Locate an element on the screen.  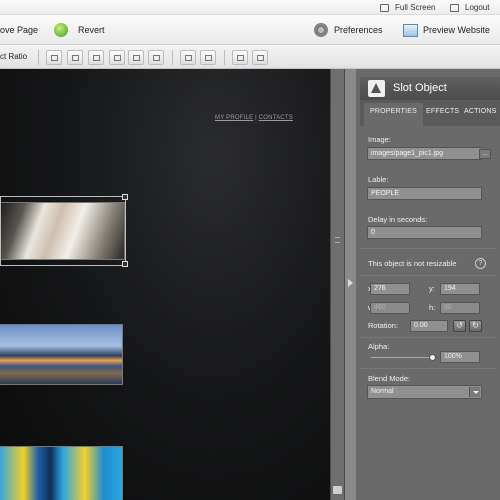
preferences-button: Preferences is located at coordinates (348, 30).